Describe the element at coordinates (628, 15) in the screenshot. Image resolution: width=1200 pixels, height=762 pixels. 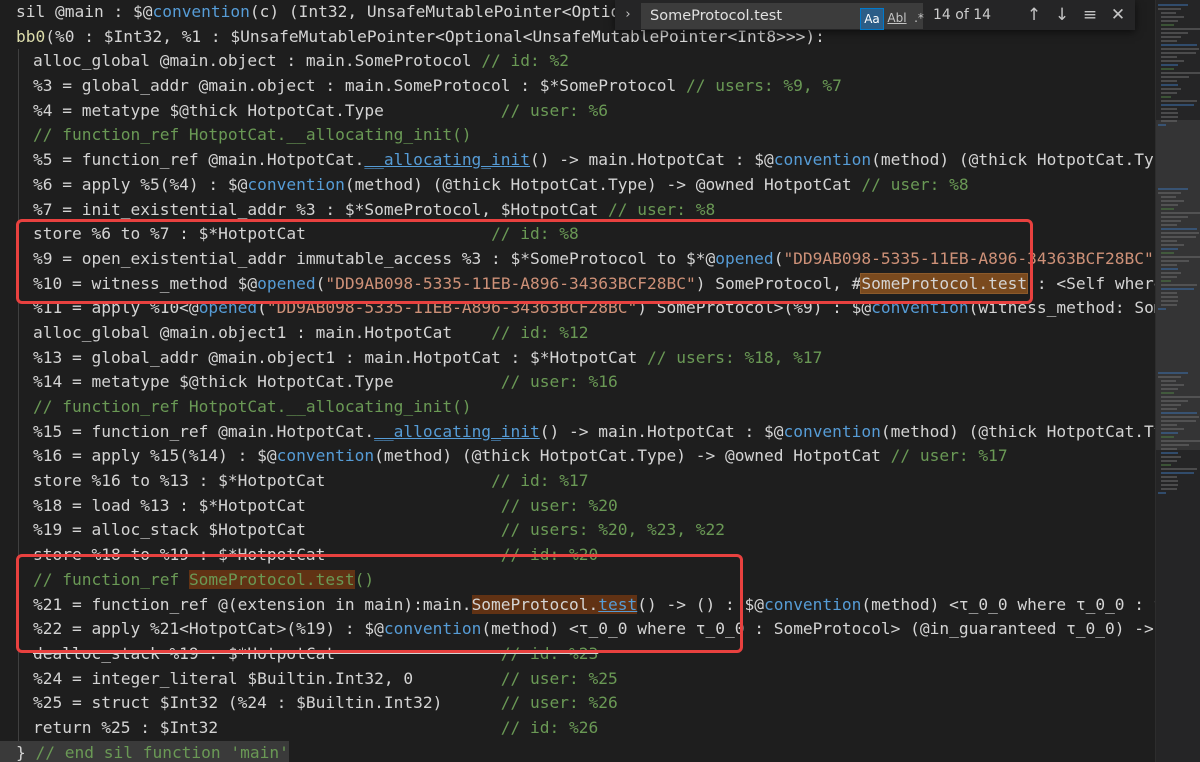
I see `chevron-right-icon: ›` at that location.